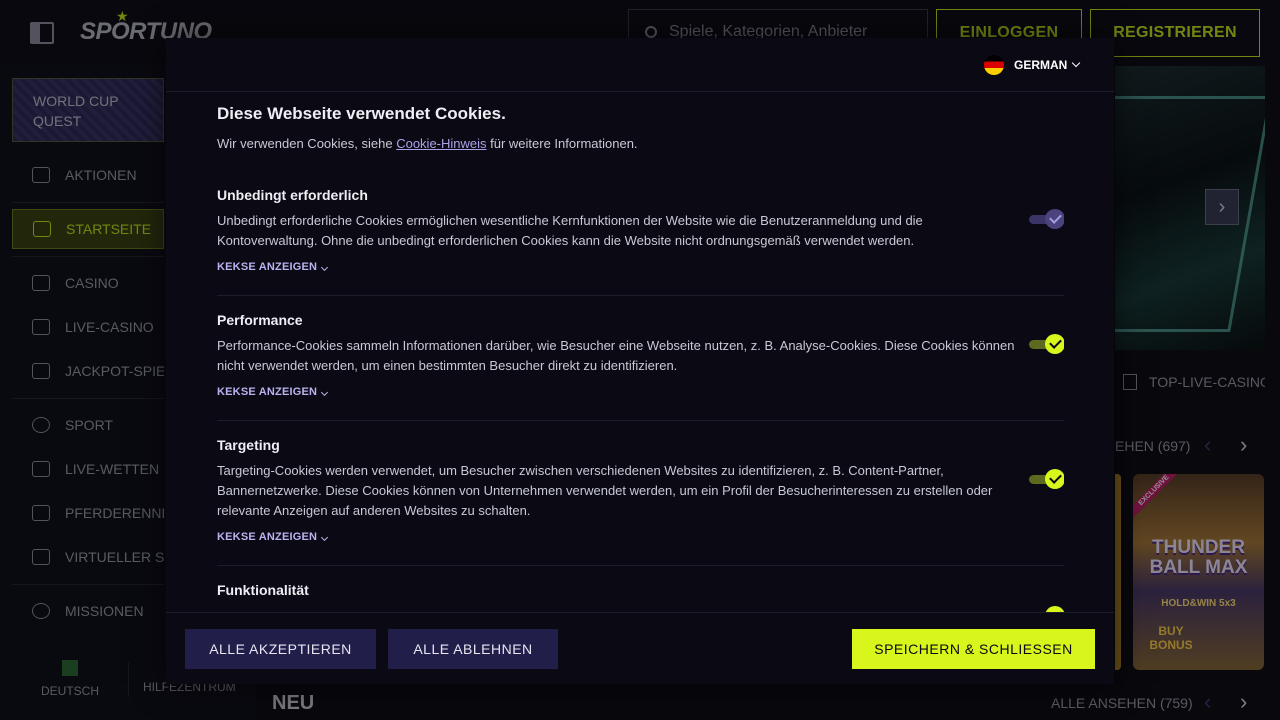 This screenshot has width=1280, height=720. I want to click on section-title: Performance, so click(260, 320).